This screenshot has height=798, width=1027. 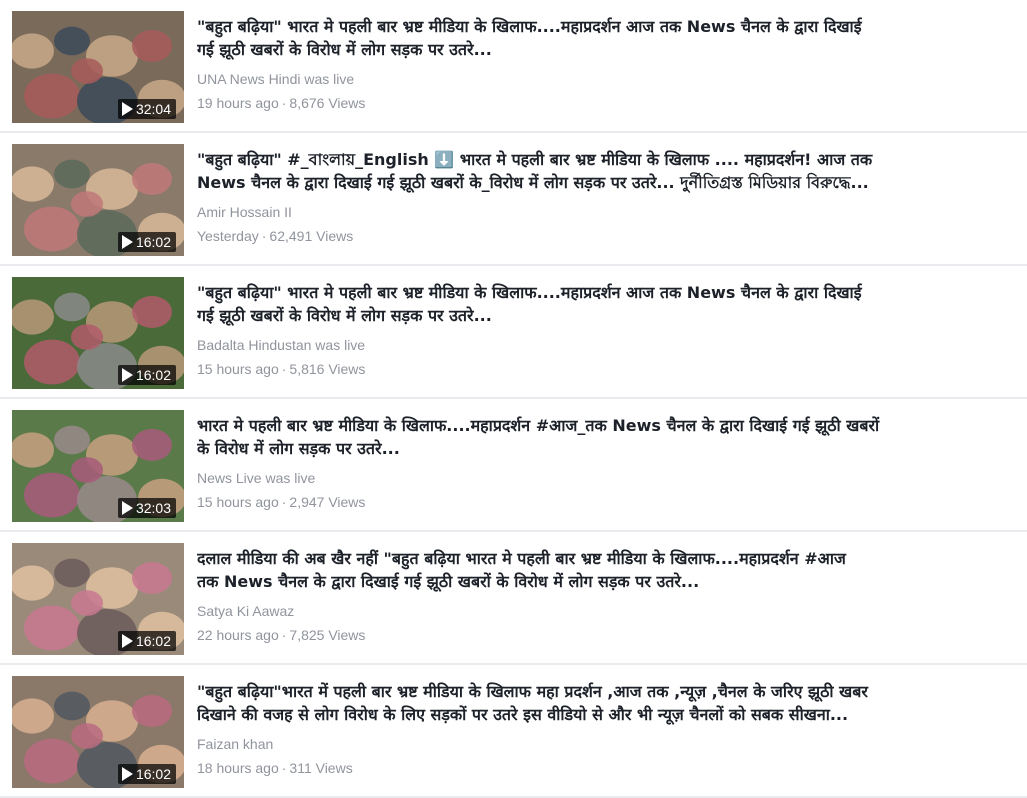 What do you see at coordinates (327, 369) in the screenshot?
I see `view-count: 5,816 Views` at bounding box center [327, 369].